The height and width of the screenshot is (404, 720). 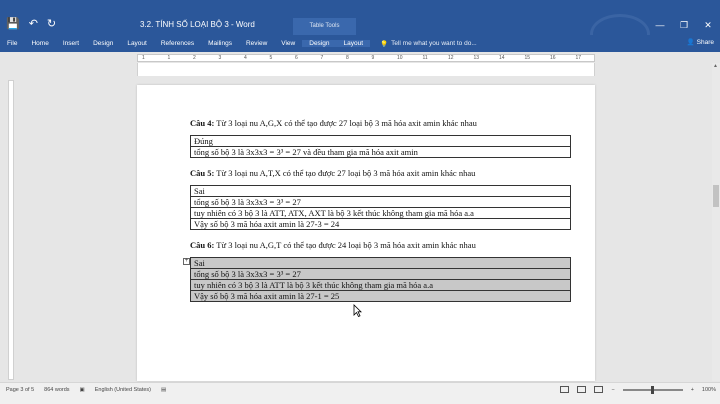 What do you see at coordinates (137, 43) in the screenshot?
I see `tab-layout: Layout` at bounding box center [137, 43].